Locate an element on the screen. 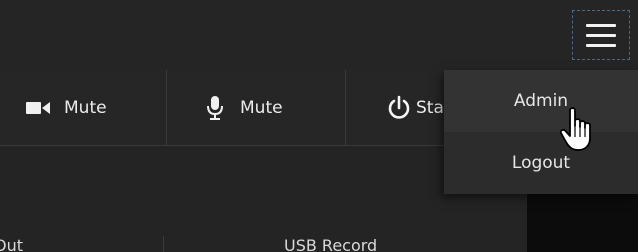  video-camera-icon is located at coordinates (38, 108).